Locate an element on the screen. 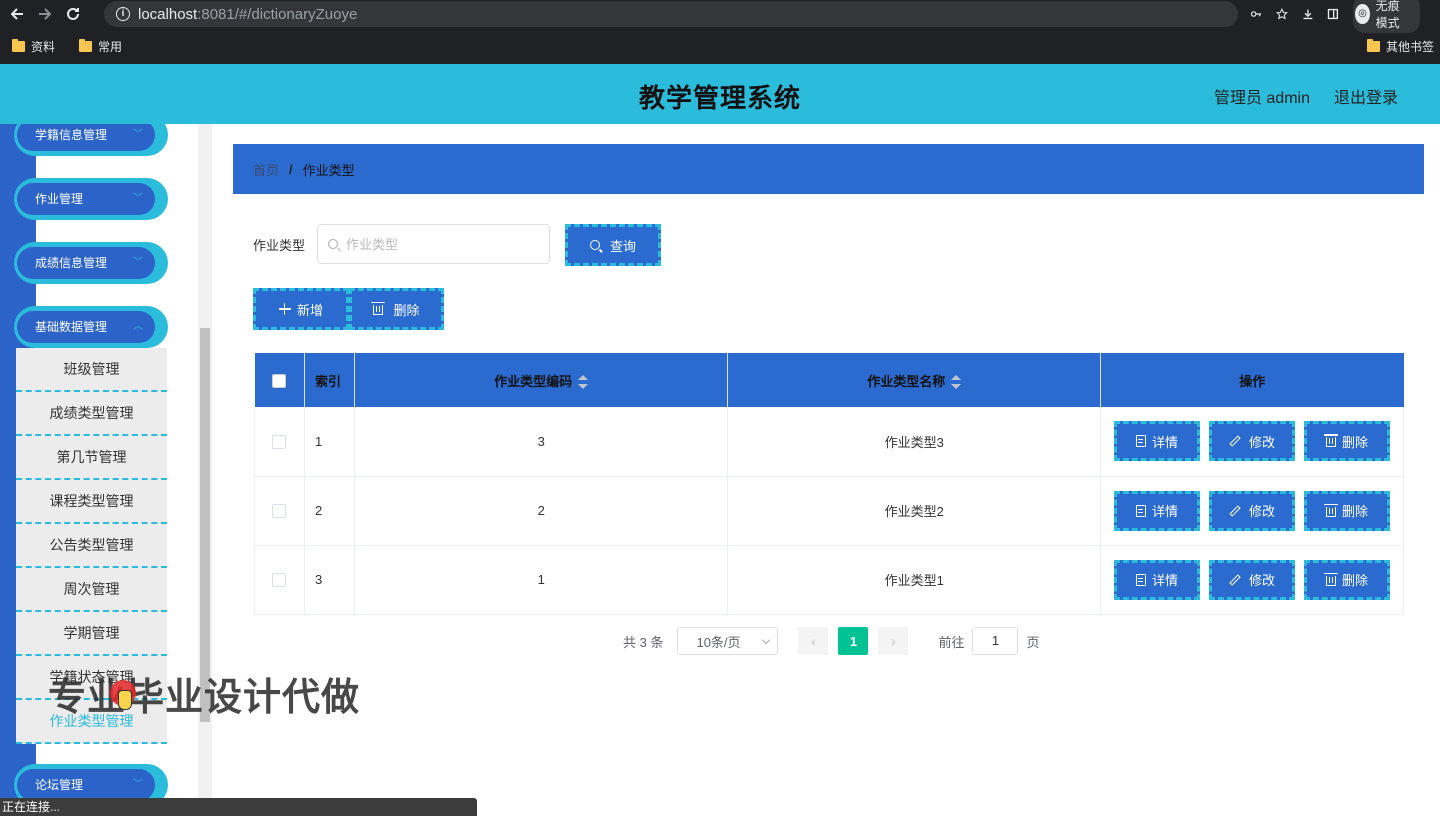 The width and height of the screenshot is (1440, 816). column-header-code: 作业类型编码 is located at coordinates (541, 380).